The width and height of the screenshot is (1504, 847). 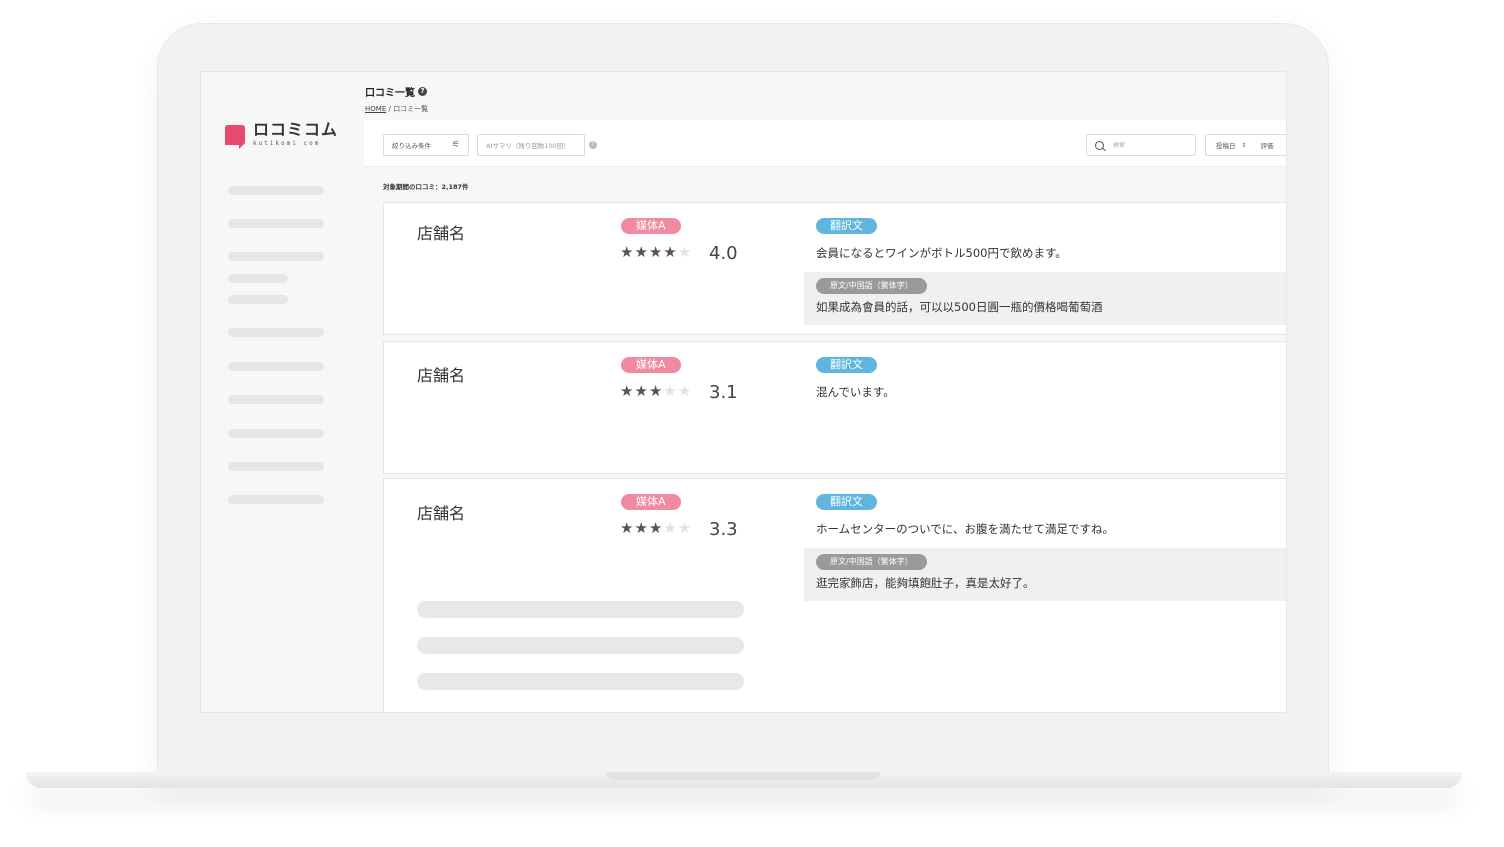 I want to click on sort-rating-label: 評価, so click(x=1267, y=145).